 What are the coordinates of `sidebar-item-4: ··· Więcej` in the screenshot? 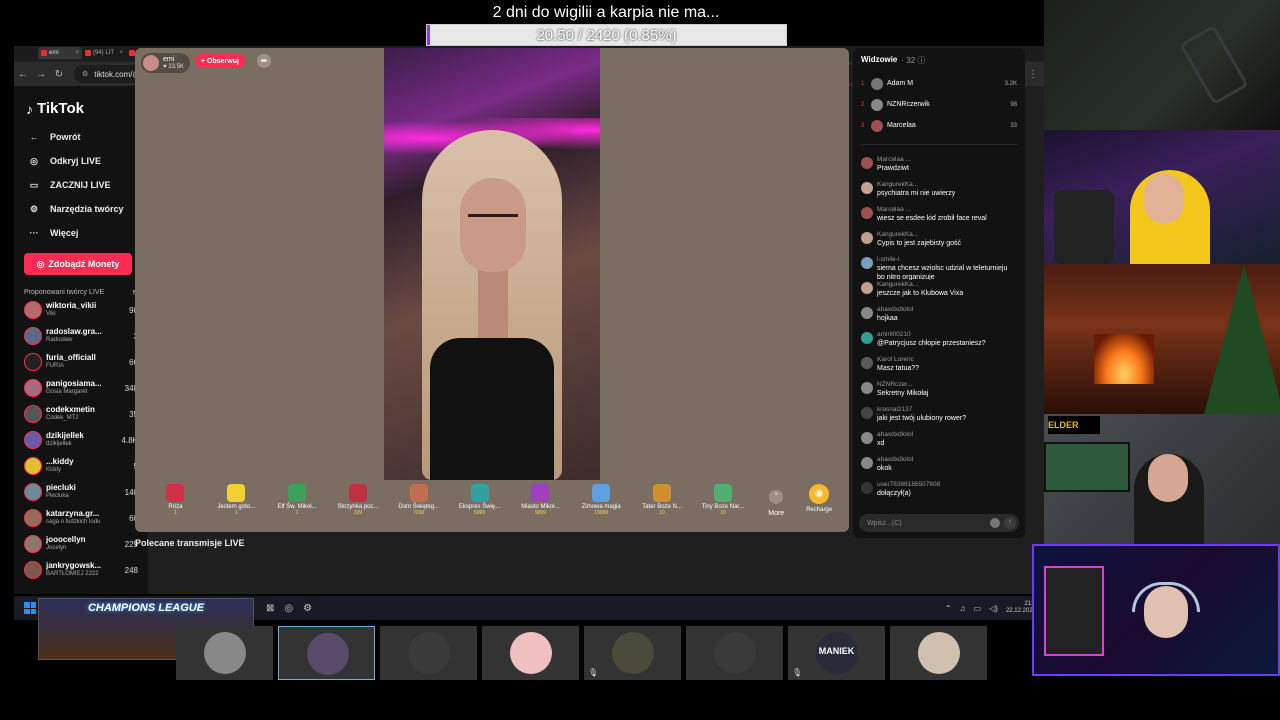 It's located at (83, 233).